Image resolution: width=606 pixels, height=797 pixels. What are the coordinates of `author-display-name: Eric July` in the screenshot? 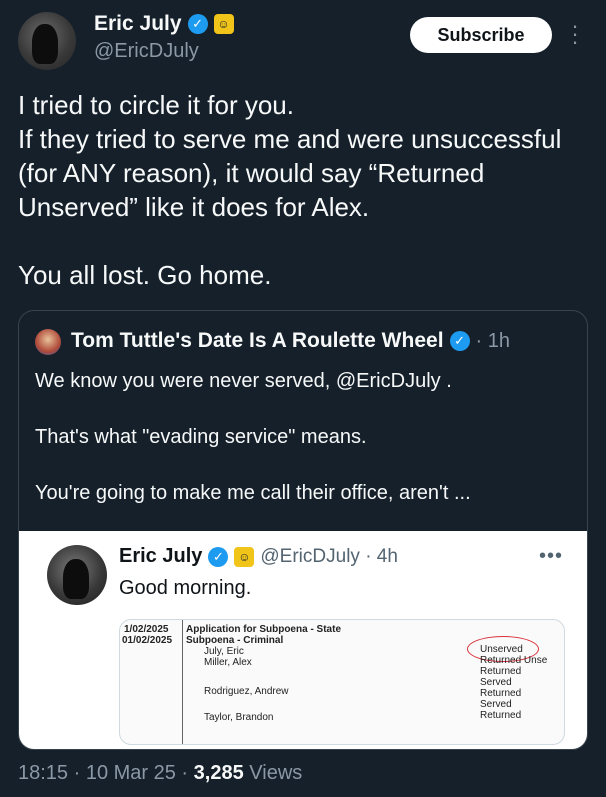 It's located at (138, 24).